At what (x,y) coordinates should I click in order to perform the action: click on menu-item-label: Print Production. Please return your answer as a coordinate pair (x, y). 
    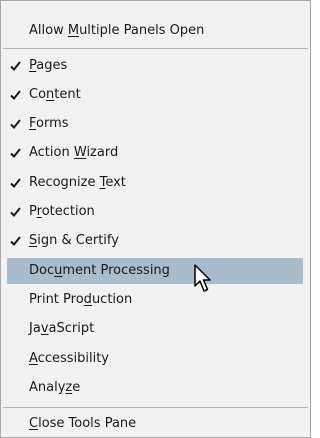
    Looking at the image, I should click on (81, 299).